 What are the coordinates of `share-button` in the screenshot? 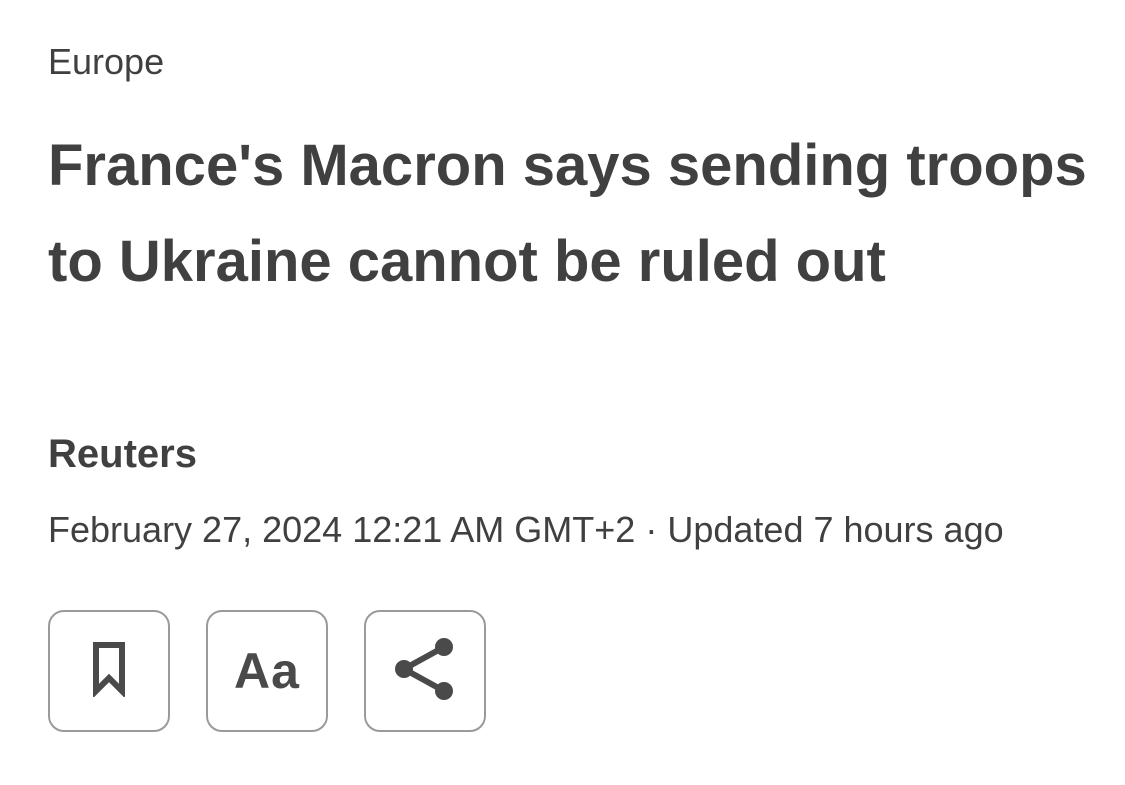 It's located at (425, 671).